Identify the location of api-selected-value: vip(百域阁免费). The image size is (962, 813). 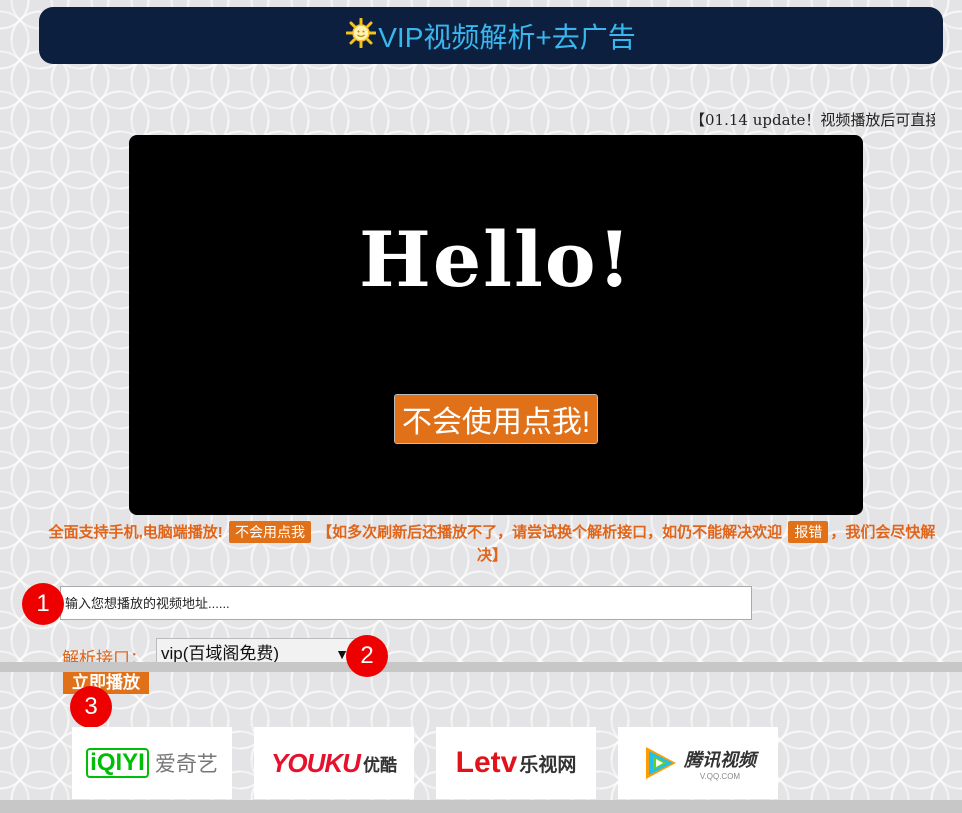
(220, 653).